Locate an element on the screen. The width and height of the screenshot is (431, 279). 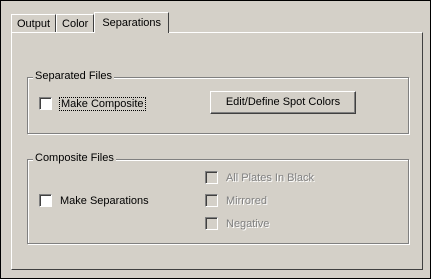
tab-color: Color is located at coordinates (75, 23).